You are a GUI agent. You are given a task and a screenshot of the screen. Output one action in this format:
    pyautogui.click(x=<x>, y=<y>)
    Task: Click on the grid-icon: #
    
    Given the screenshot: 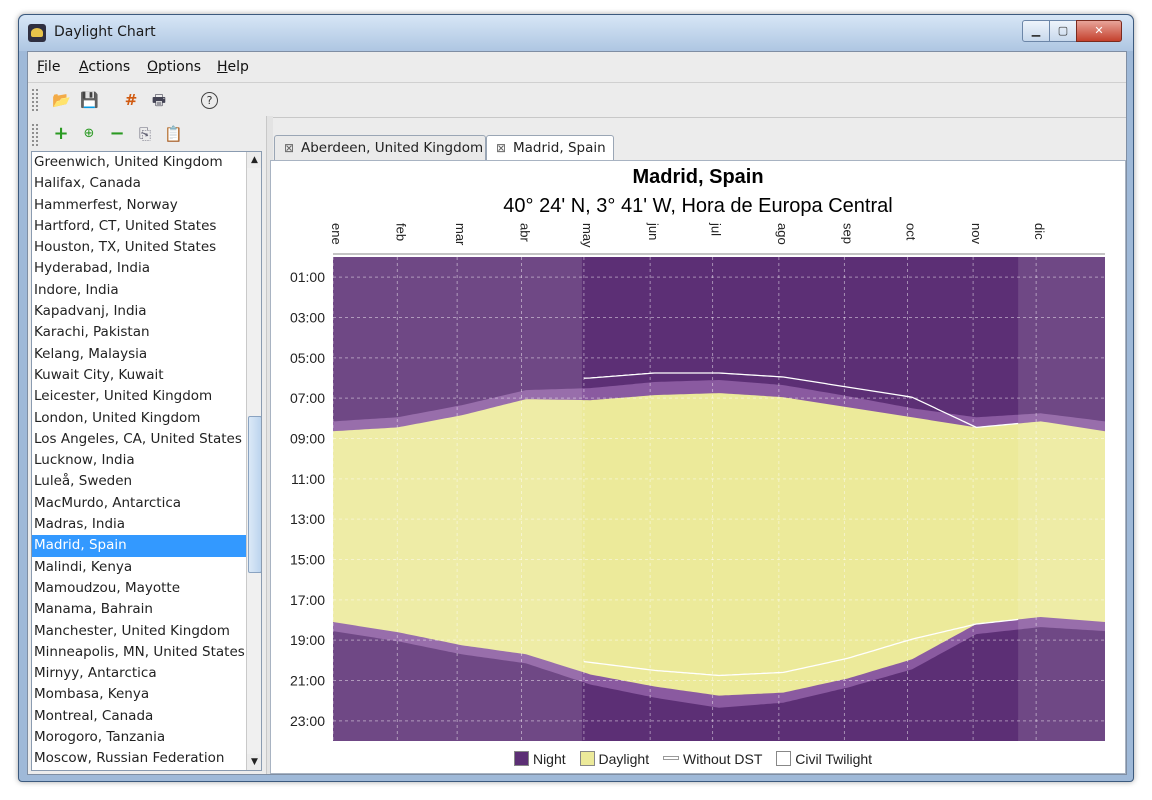 What is the action you would take?
    pyautogui.click(x=131, y=100)
    